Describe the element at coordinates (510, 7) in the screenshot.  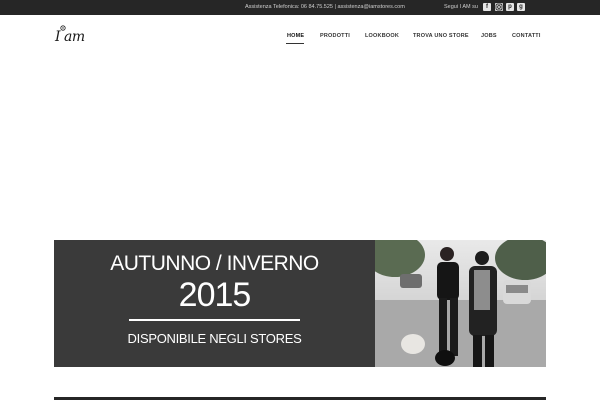
I see `pinterest-icon: p` at that location.